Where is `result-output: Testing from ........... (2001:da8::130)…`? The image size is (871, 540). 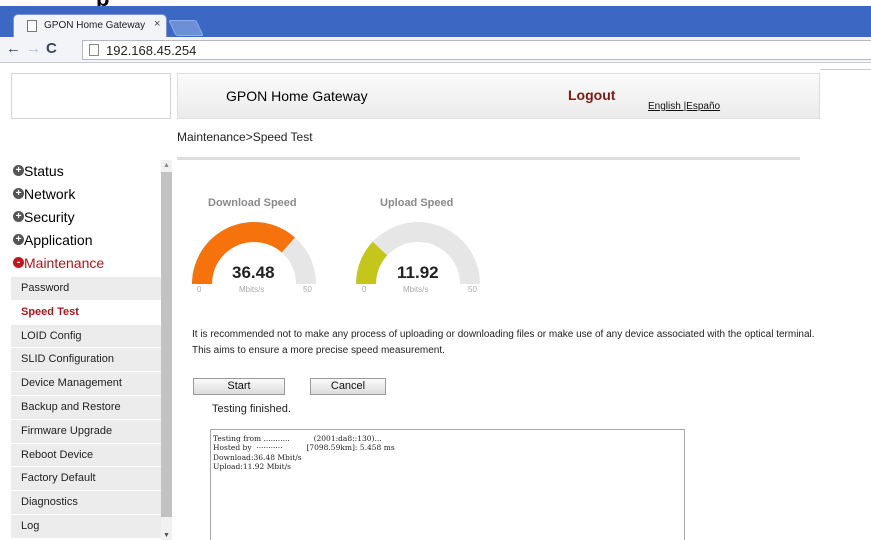 result-output: Testing from ........... (2001:da8::130)… is located at coordinates (447, 484).